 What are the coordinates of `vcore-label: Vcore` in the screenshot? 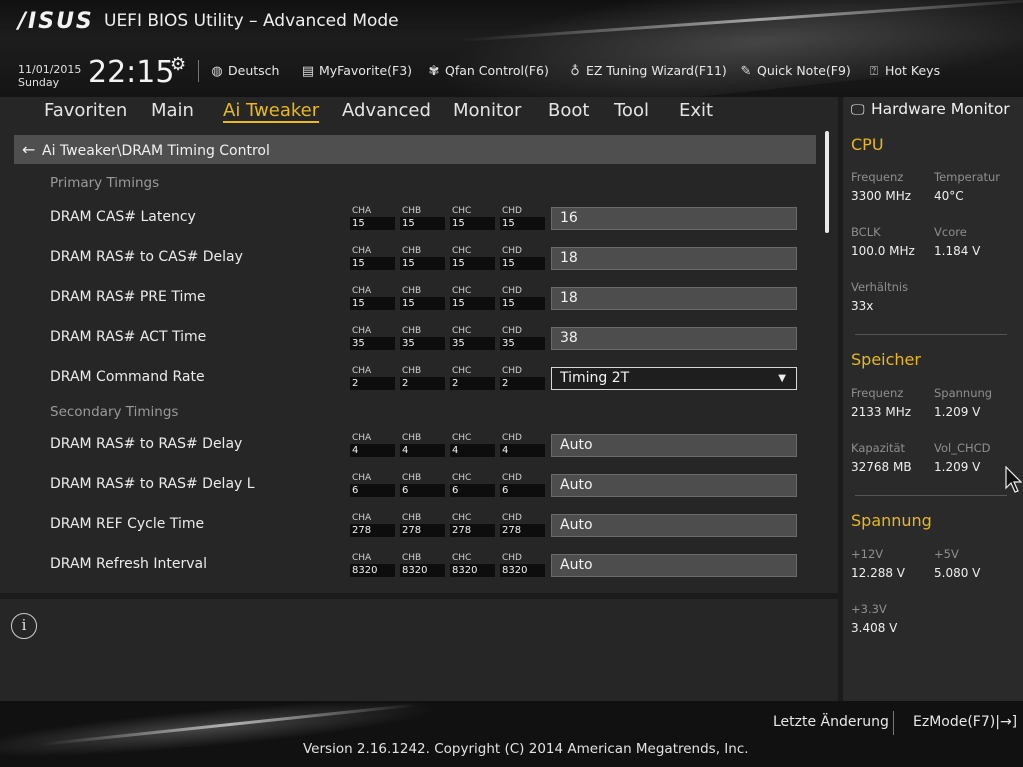 It's located at (950, 232).